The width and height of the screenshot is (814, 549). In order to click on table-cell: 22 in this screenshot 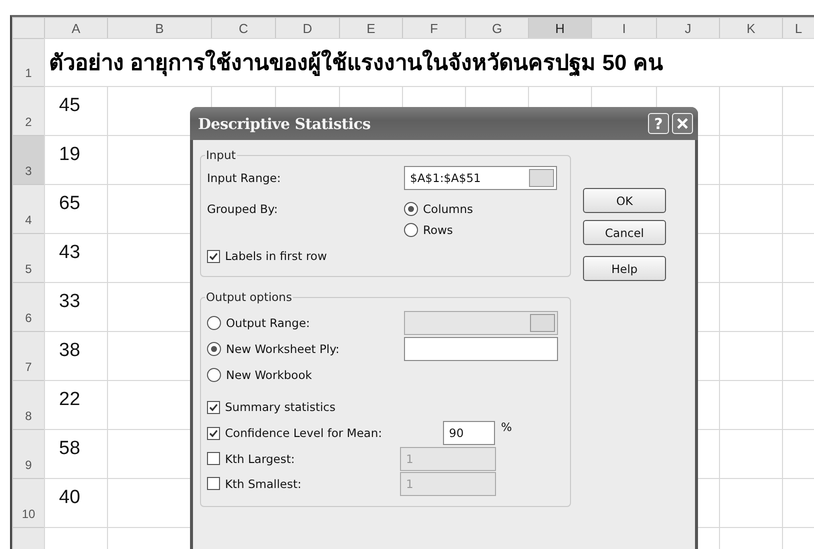, I will do `click(75, 404)`.